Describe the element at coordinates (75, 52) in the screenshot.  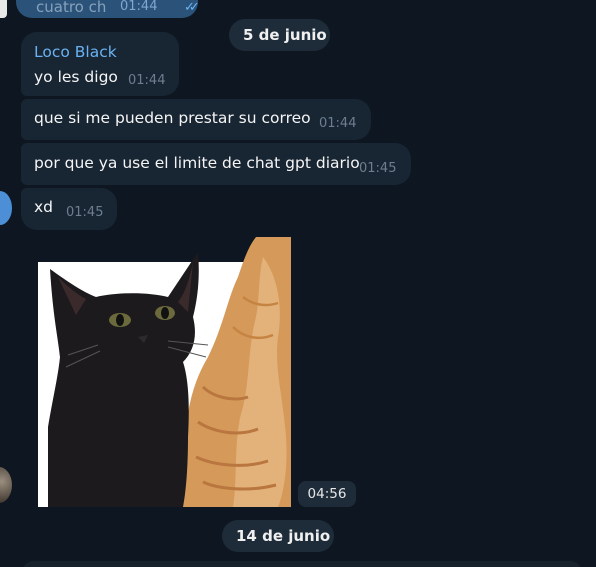
I see `sender-name: Loco Black` at that location.